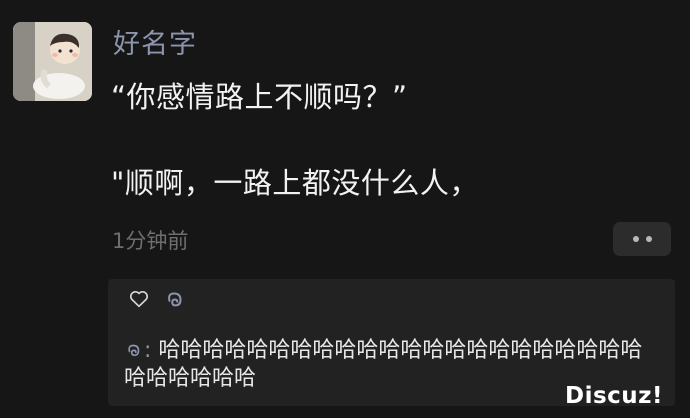  What do you see at coordinates (157, 299) in the screenshot?
I see `likes-row` at bounding box center [157, 299].